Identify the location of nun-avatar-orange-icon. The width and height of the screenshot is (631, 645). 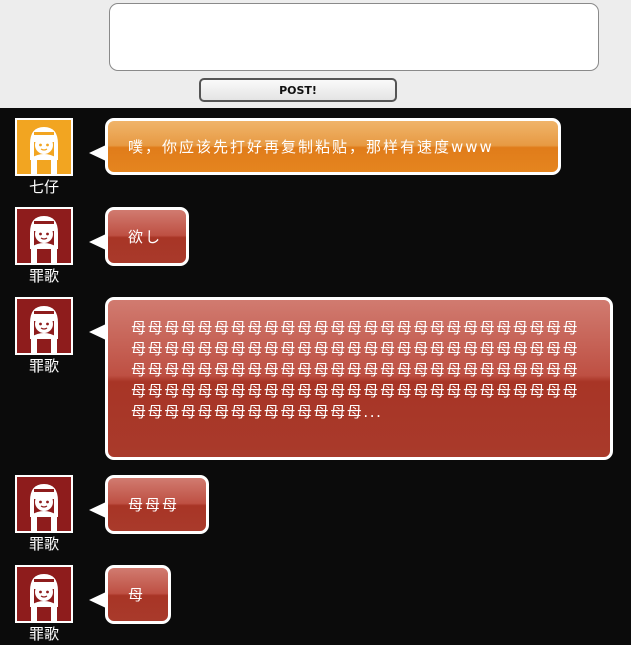
(44, 147).